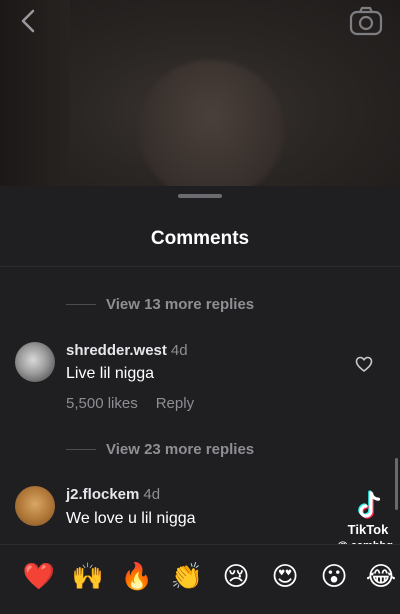  Describe the element at coordinates (211, 123) in the screenshot. I see `video-subject` at that location.